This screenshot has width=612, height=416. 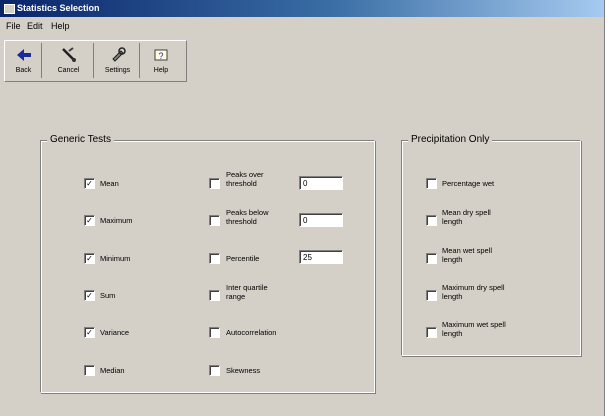 What do you see at coordinates (89, 295) in the screenshot?
I see `sum-checkbox: ✓` at bounding box center [89, 295].